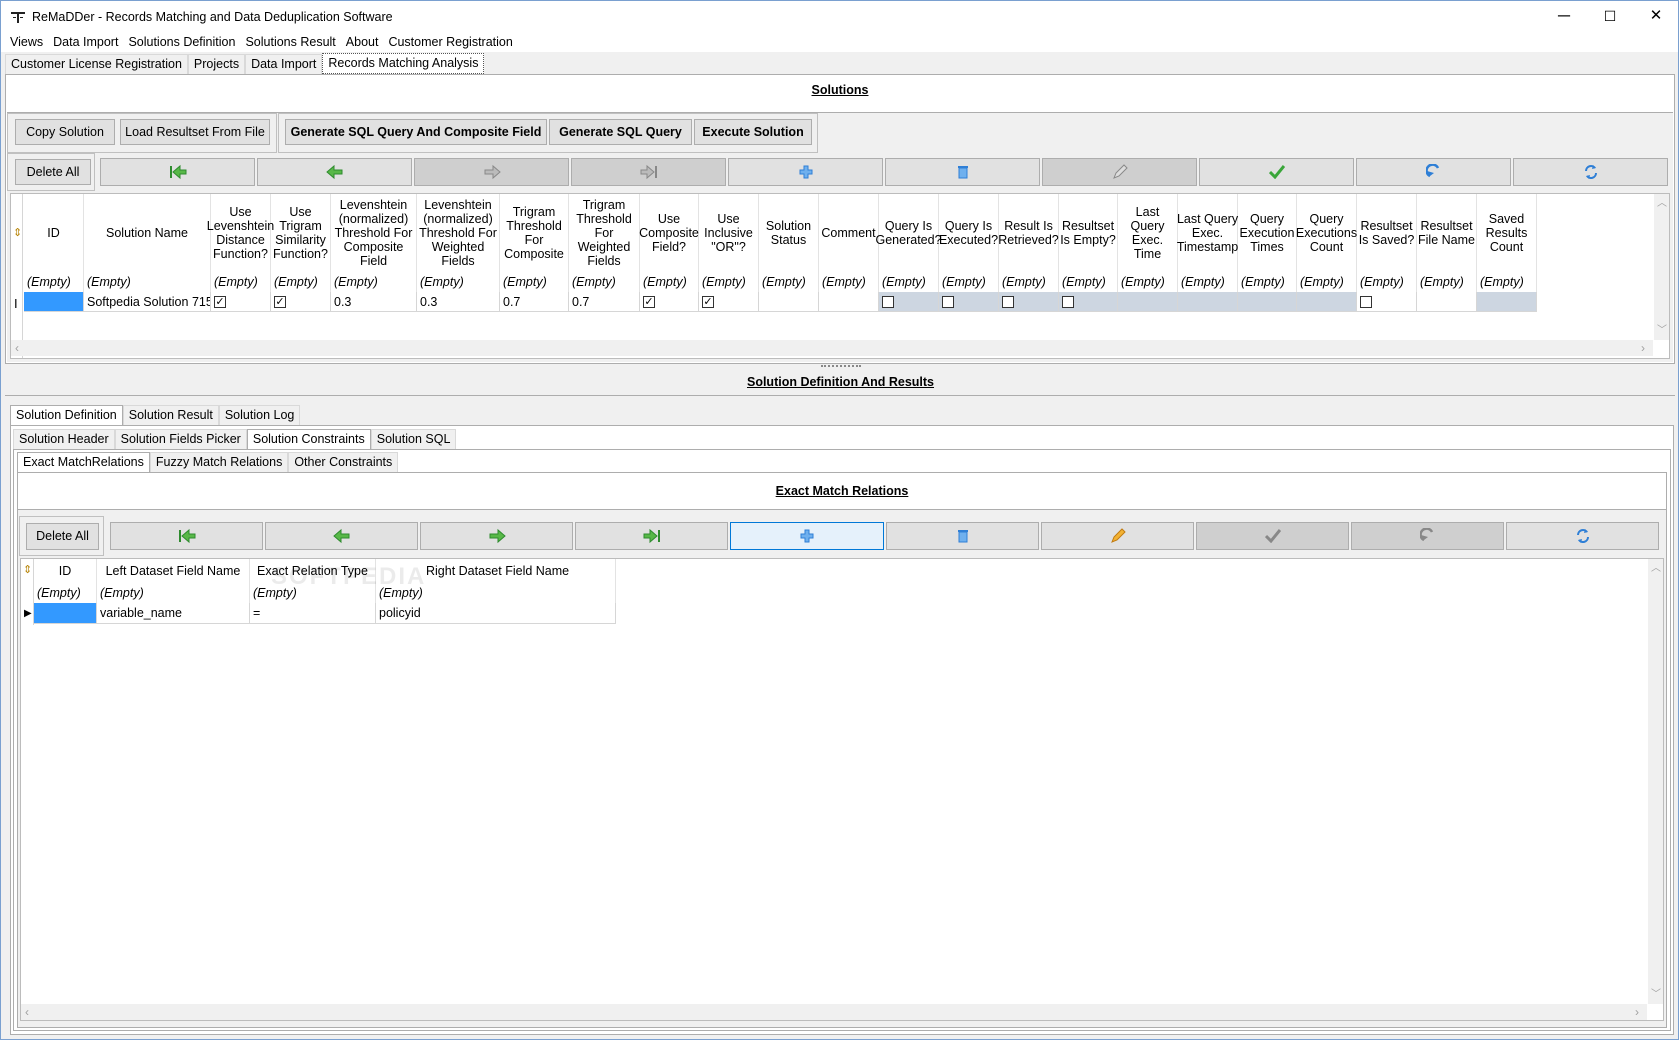 Image resolution: width=1679 pixels, height=1040 pixels. What do you see at coordinates (841, 367) in the screenshot?
I see `splitter-handle` at bounding box center [841, 367].